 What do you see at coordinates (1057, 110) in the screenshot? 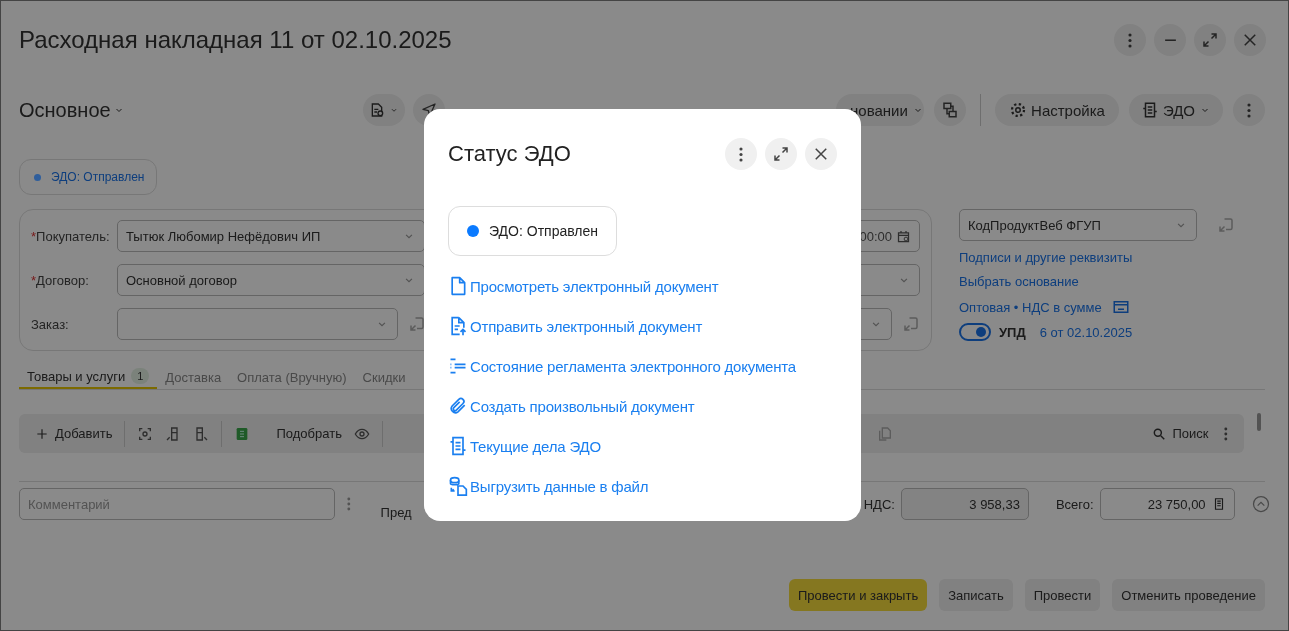
I see `settings-button: Настройка` at bounding box center [1057, 110].